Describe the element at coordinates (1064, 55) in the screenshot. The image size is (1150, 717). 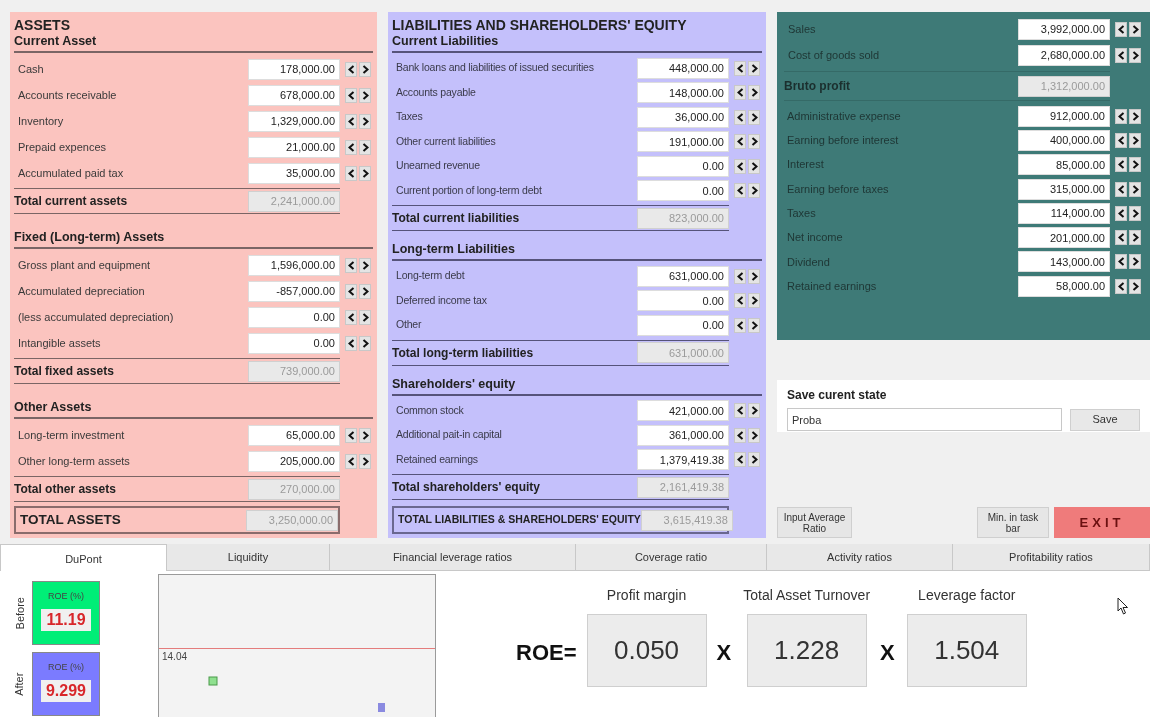
I see `value-field: 2,680,000.00` at that location.